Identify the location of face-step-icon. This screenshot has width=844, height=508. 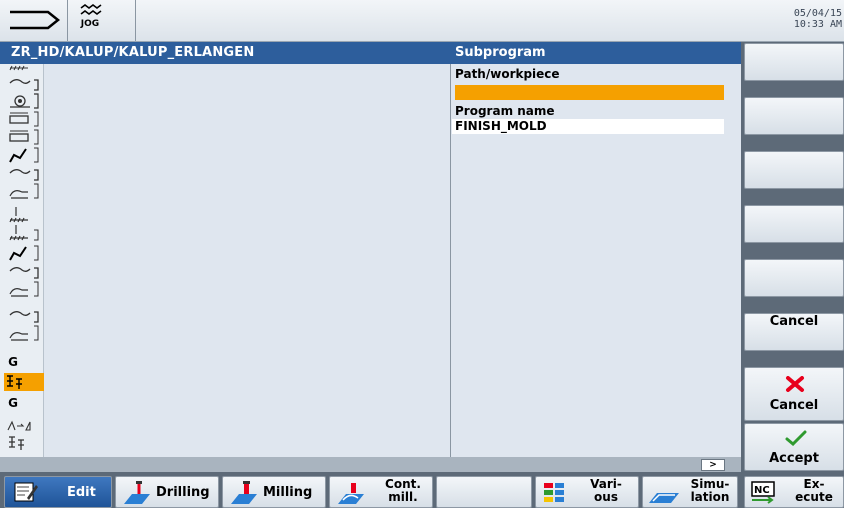
(23, 119).